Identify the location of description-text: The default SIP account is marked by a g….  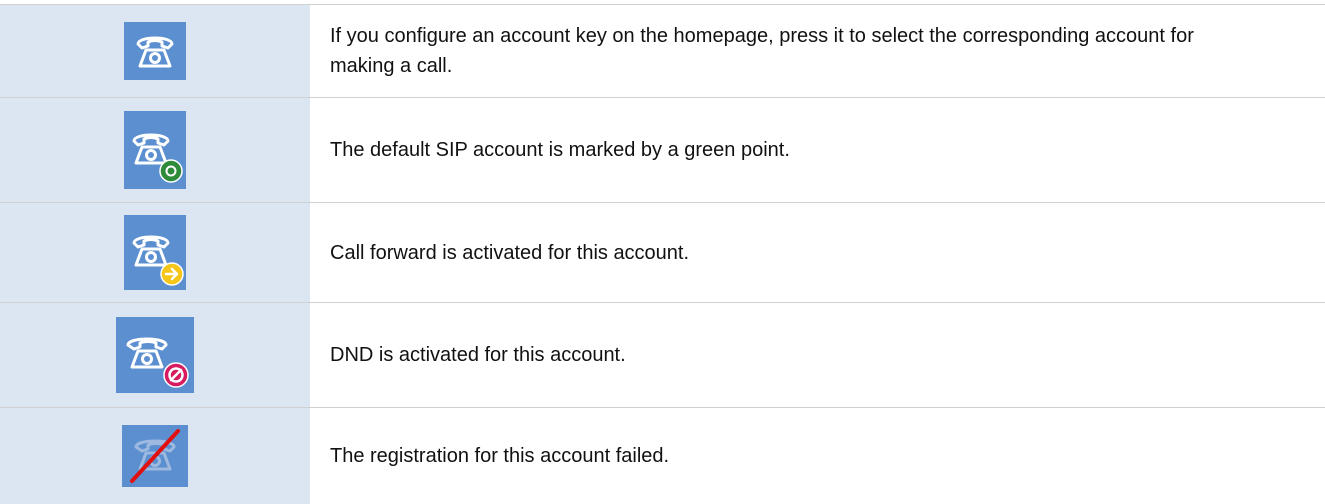
(560, 150).